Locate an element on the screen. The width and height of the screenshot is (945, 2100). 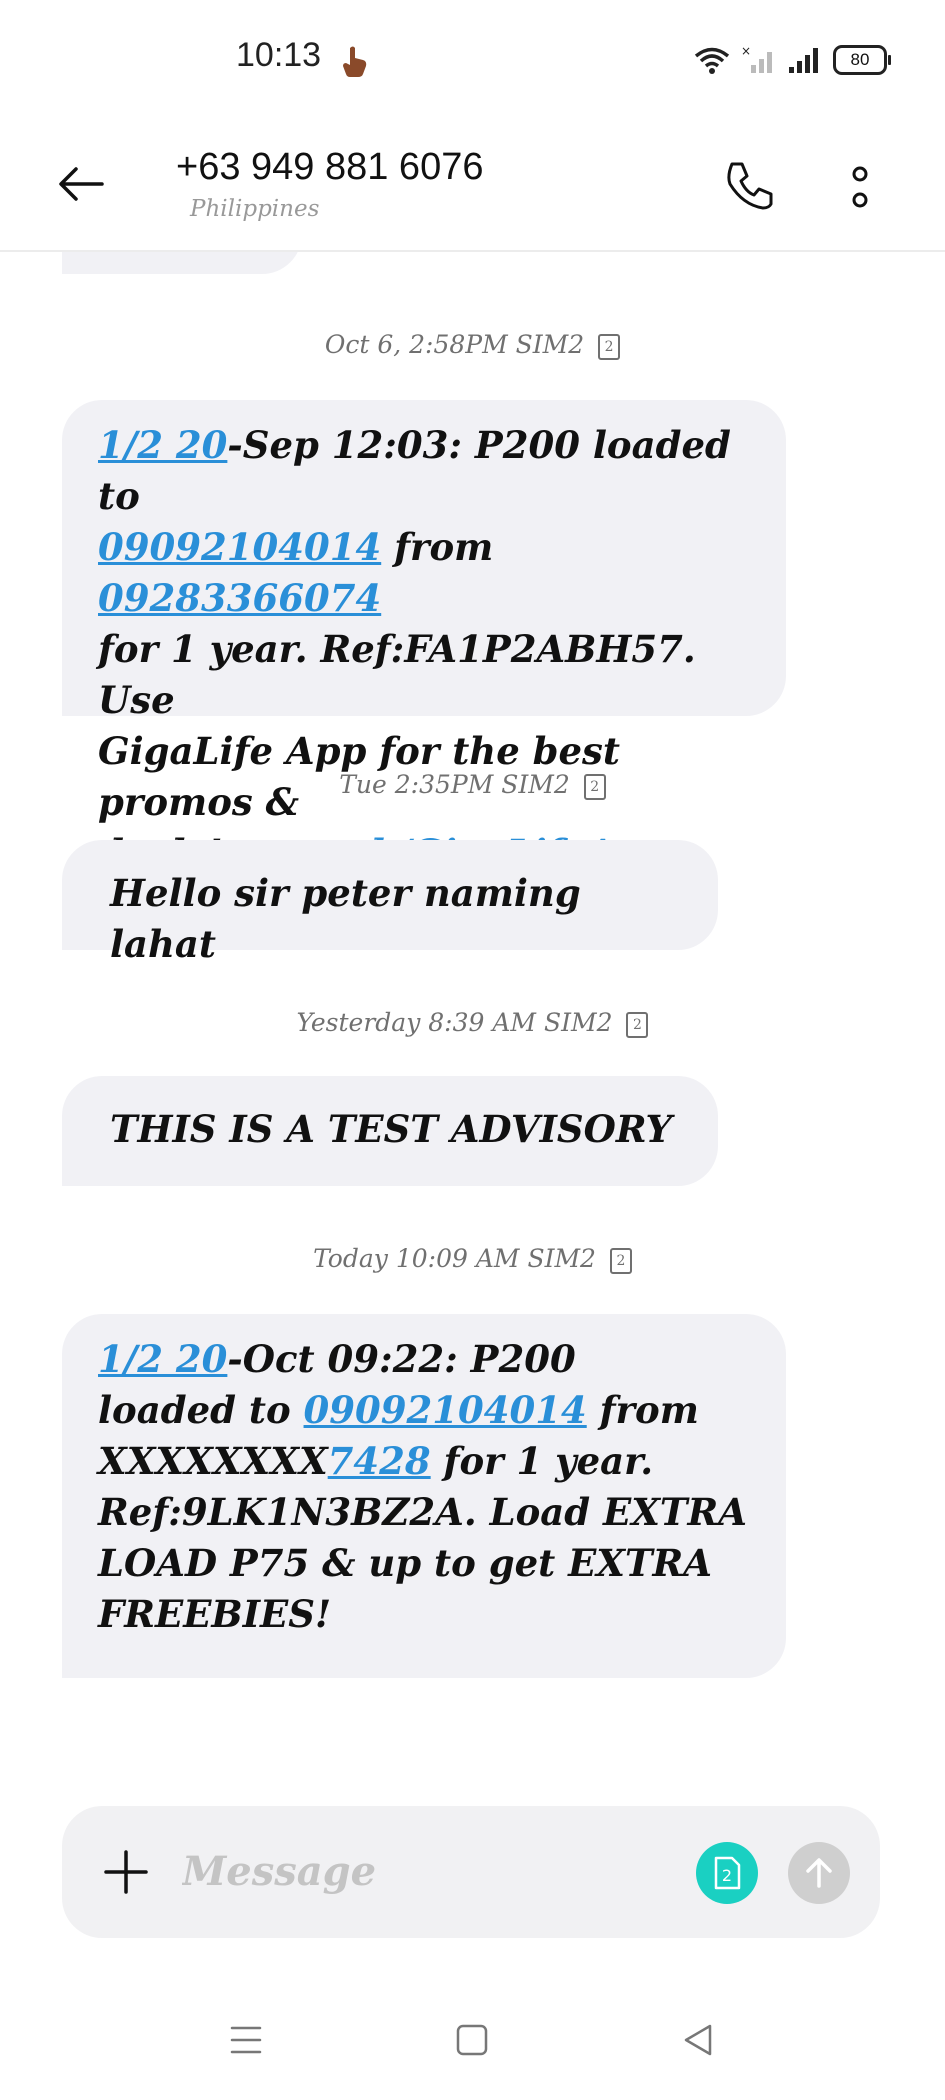
battery-level: 80 is located at coordinates (860, 59).